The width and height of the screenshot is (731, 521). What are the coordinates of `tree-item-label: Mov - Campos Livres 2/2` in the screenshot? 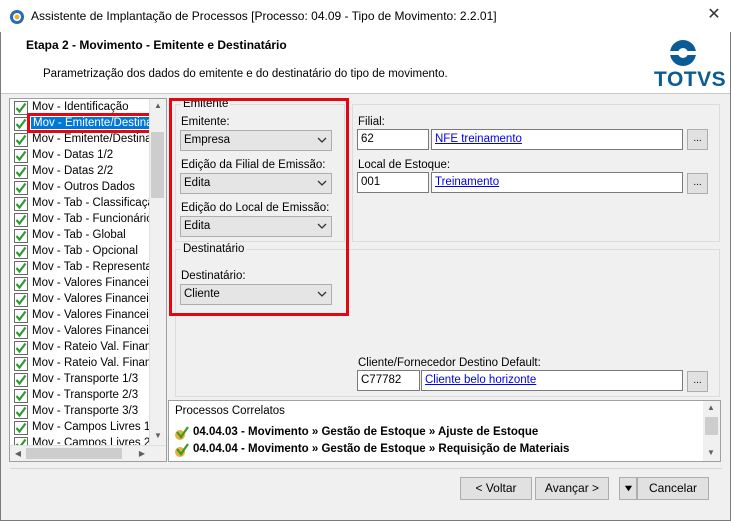 It's located at (90, 441).